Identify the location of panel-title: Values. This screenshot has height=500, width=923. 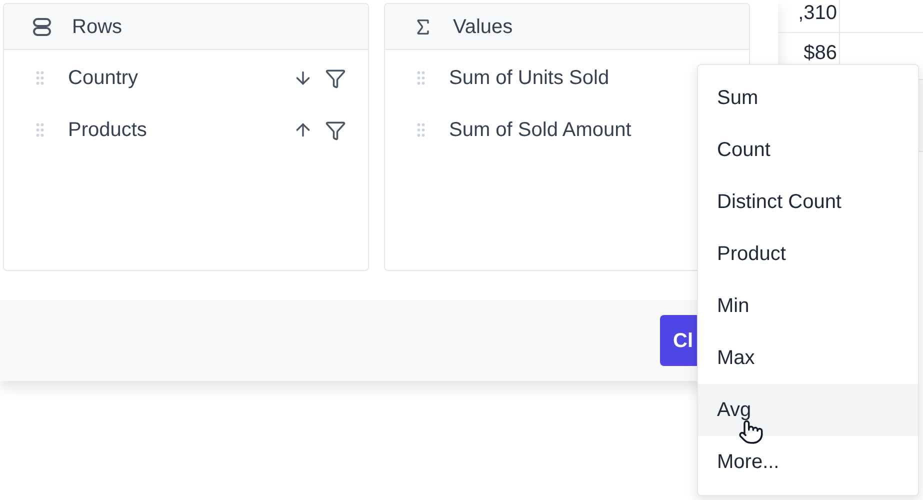
(483, 27).